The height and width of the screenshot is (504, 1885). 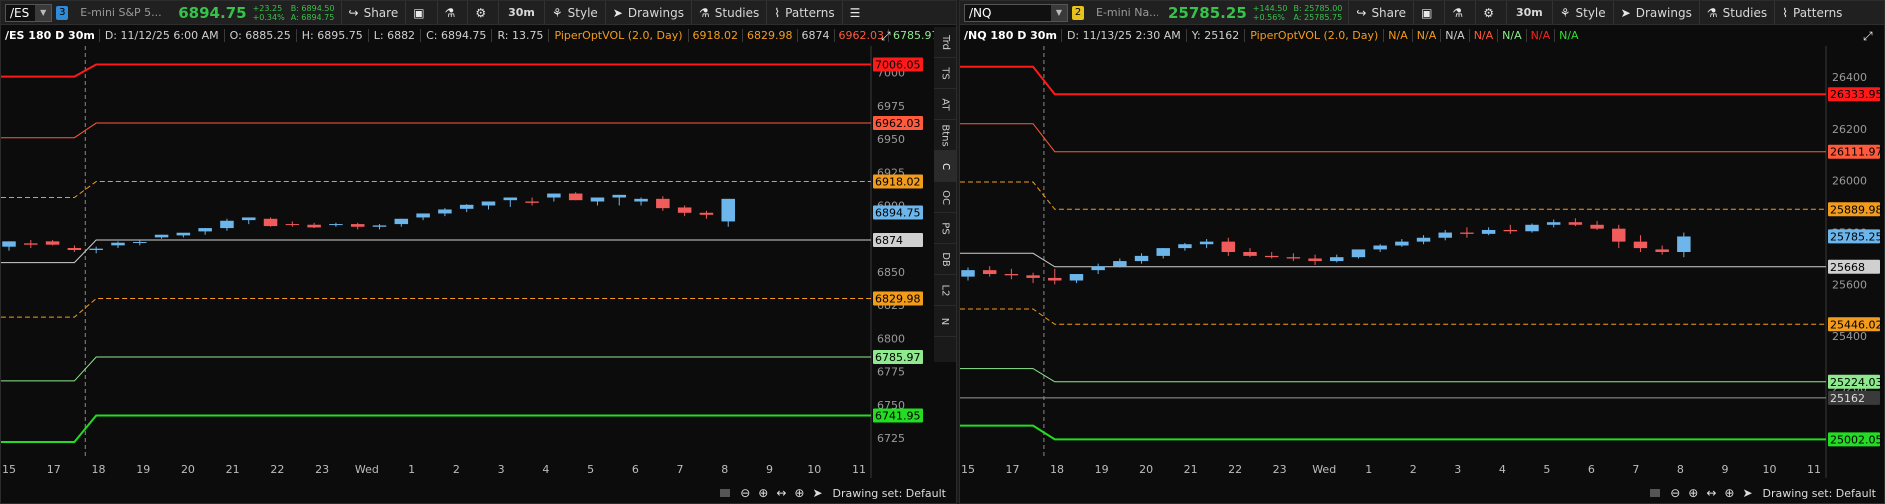 I want to click on y-tick-label: 6975, so click(x=891, y=106).